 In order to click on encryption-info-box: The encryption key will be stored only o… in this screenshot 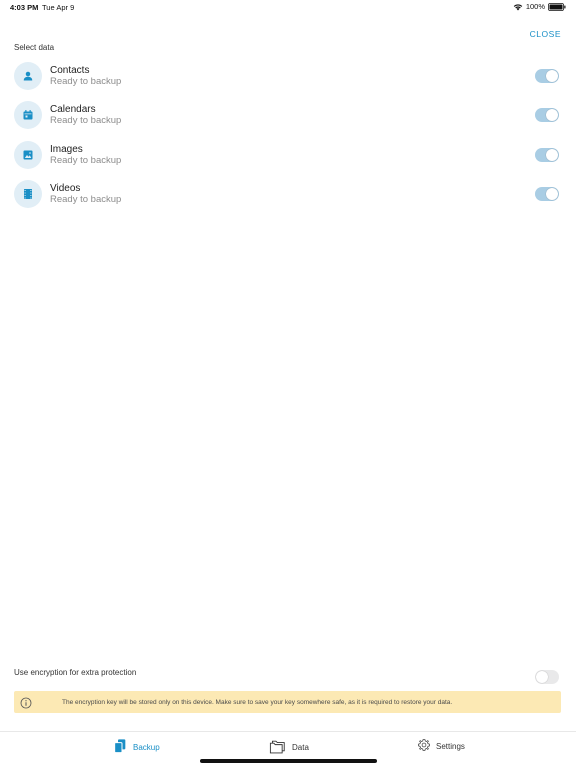, I will do `click(287, 702)`.